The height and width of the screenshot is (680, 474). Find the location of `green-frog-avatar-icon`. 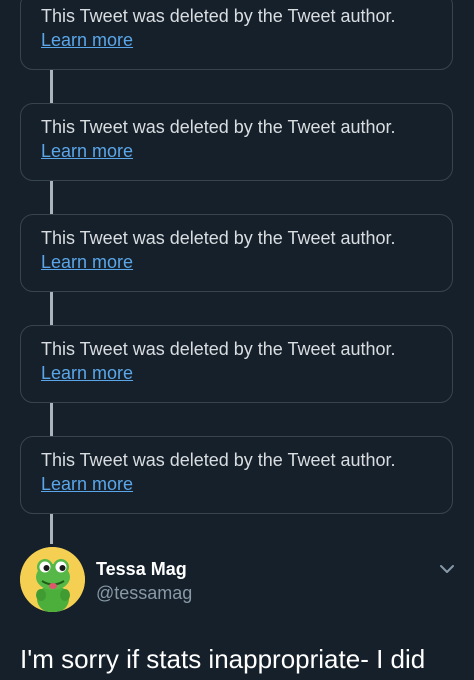

green-frog-avatar-icon is located at coordinates (52, 579).